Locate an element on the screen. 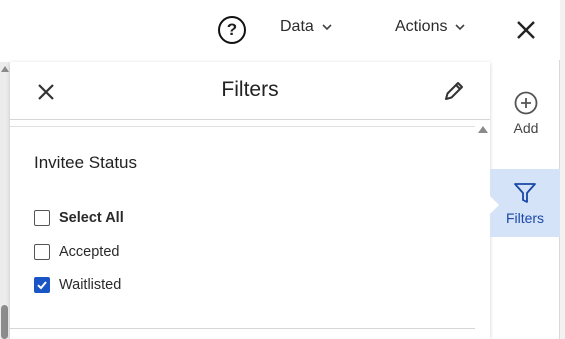 Image resolution: width=565 pixels, height=339 pixels. waitlisted-checkbox: Waitlisted is located at coordinates (77, 285).